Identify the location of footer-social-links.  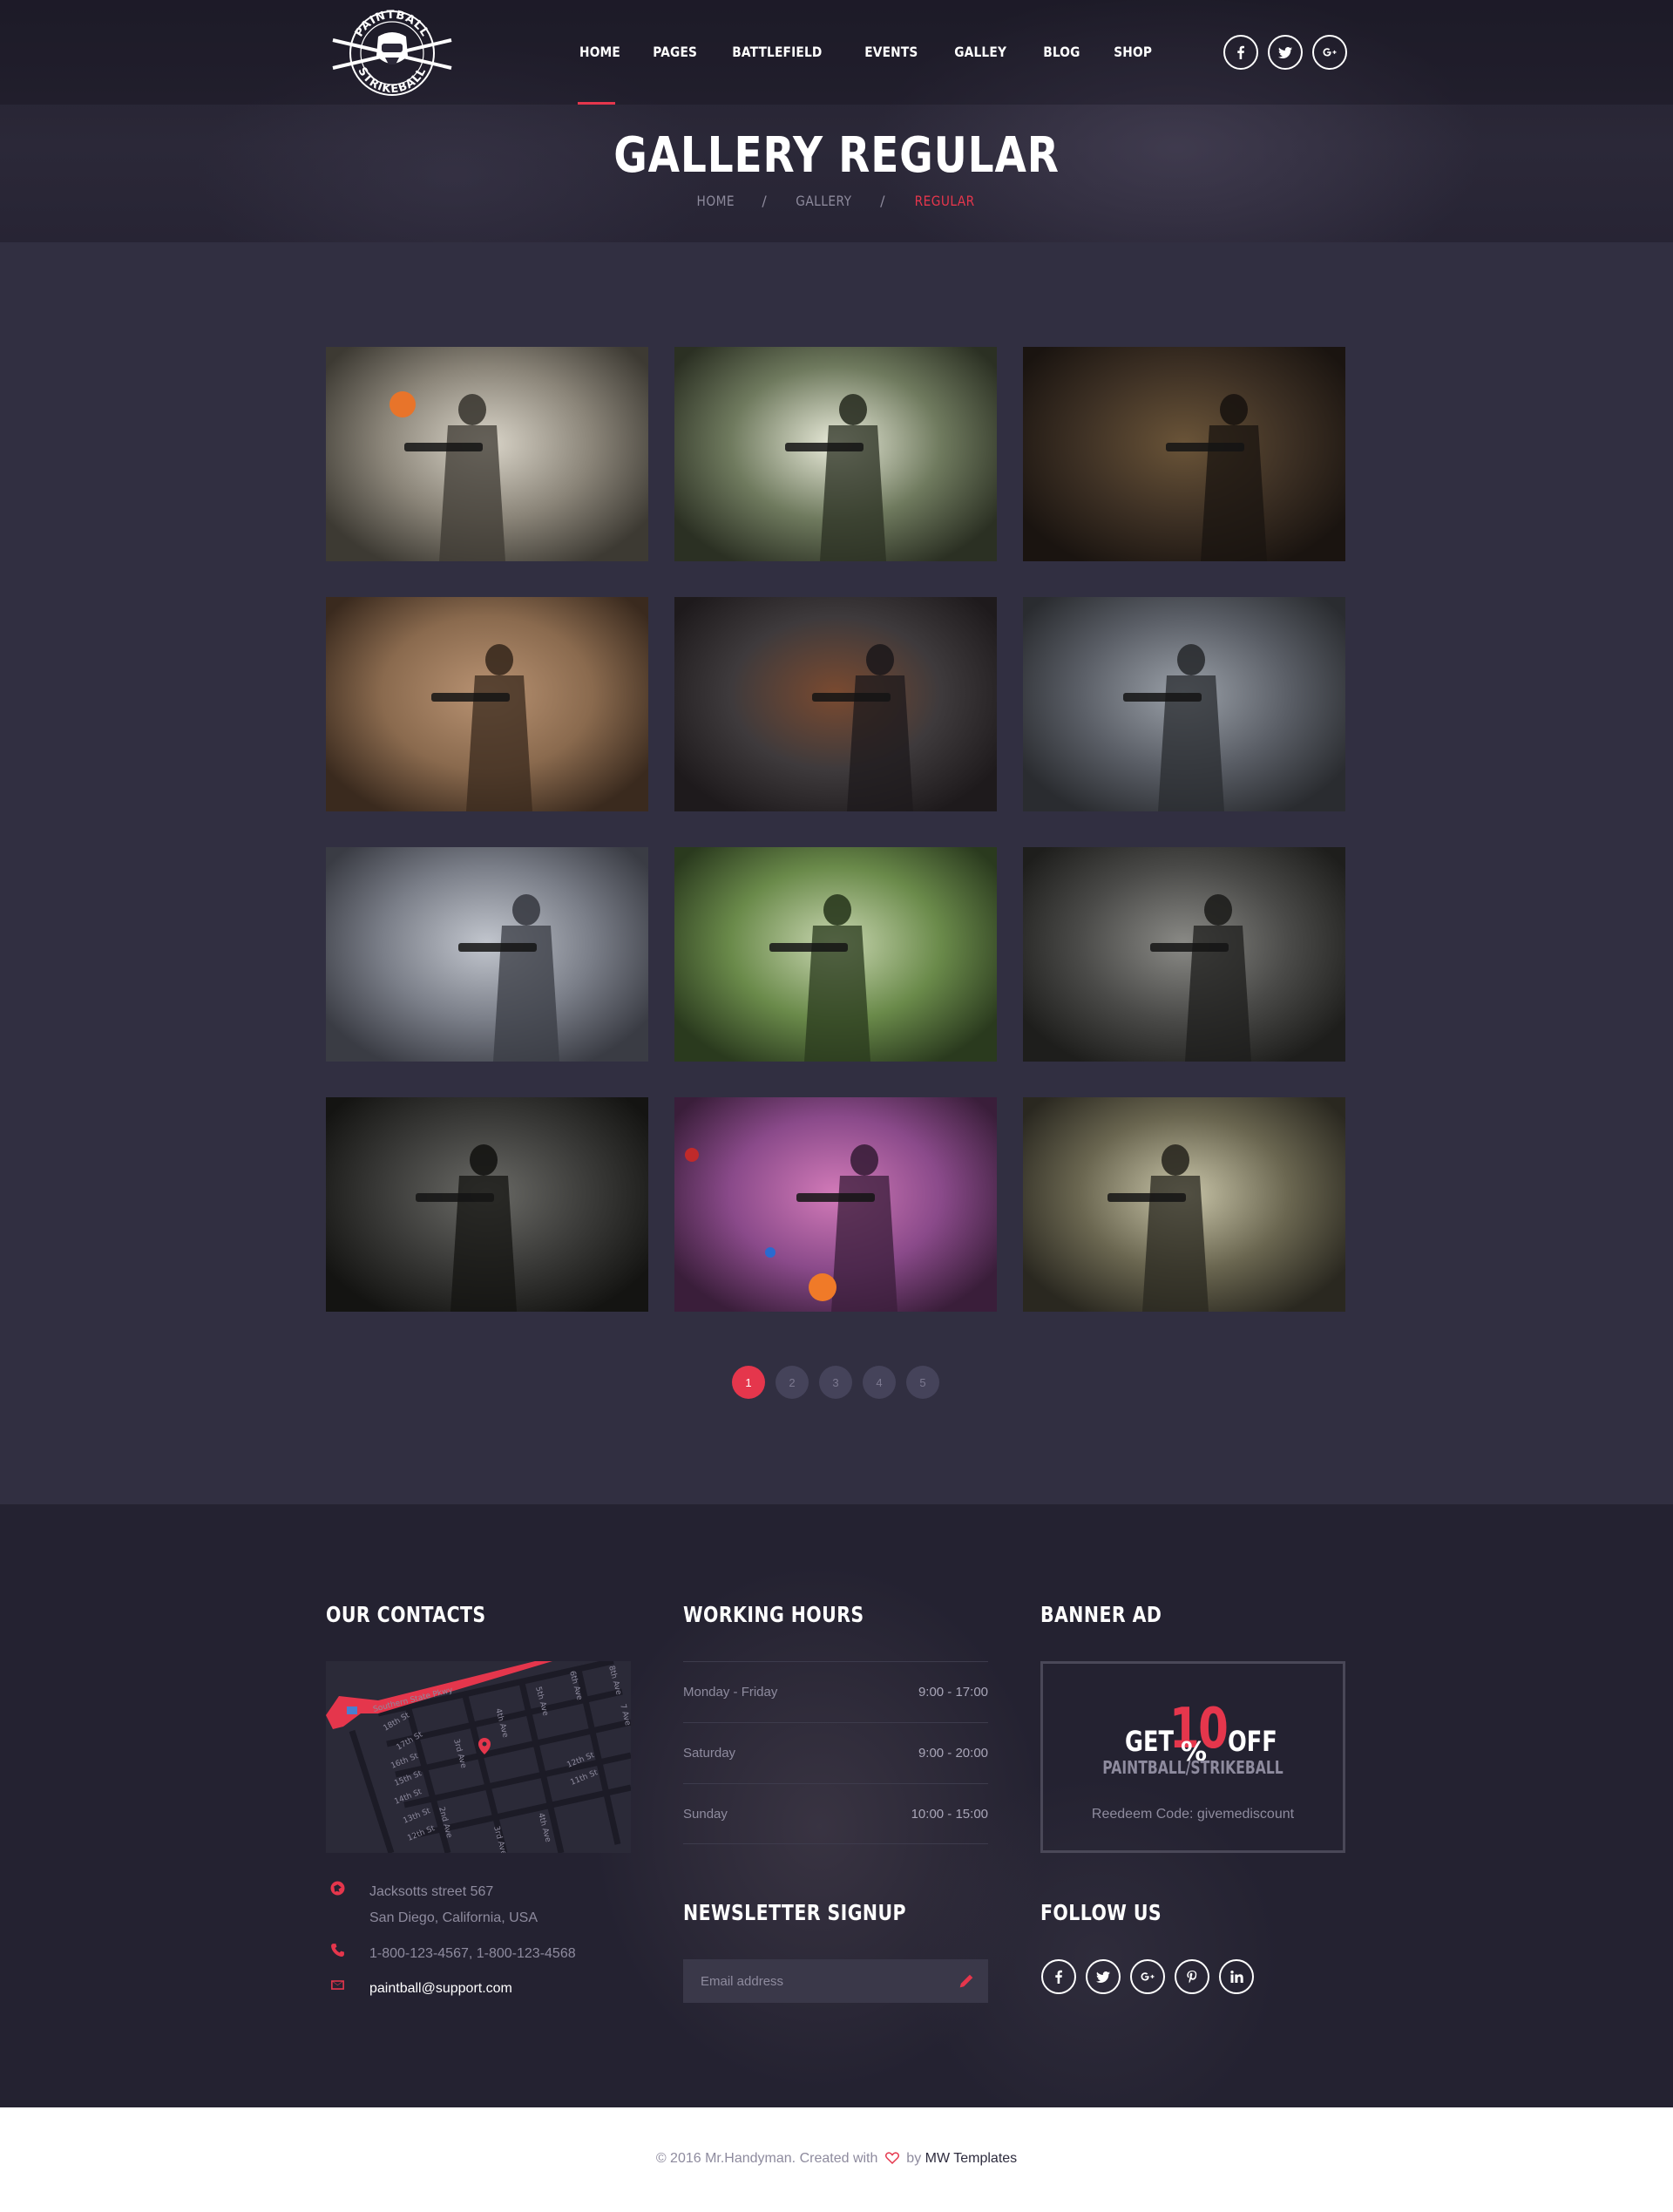
(1147, 1976).